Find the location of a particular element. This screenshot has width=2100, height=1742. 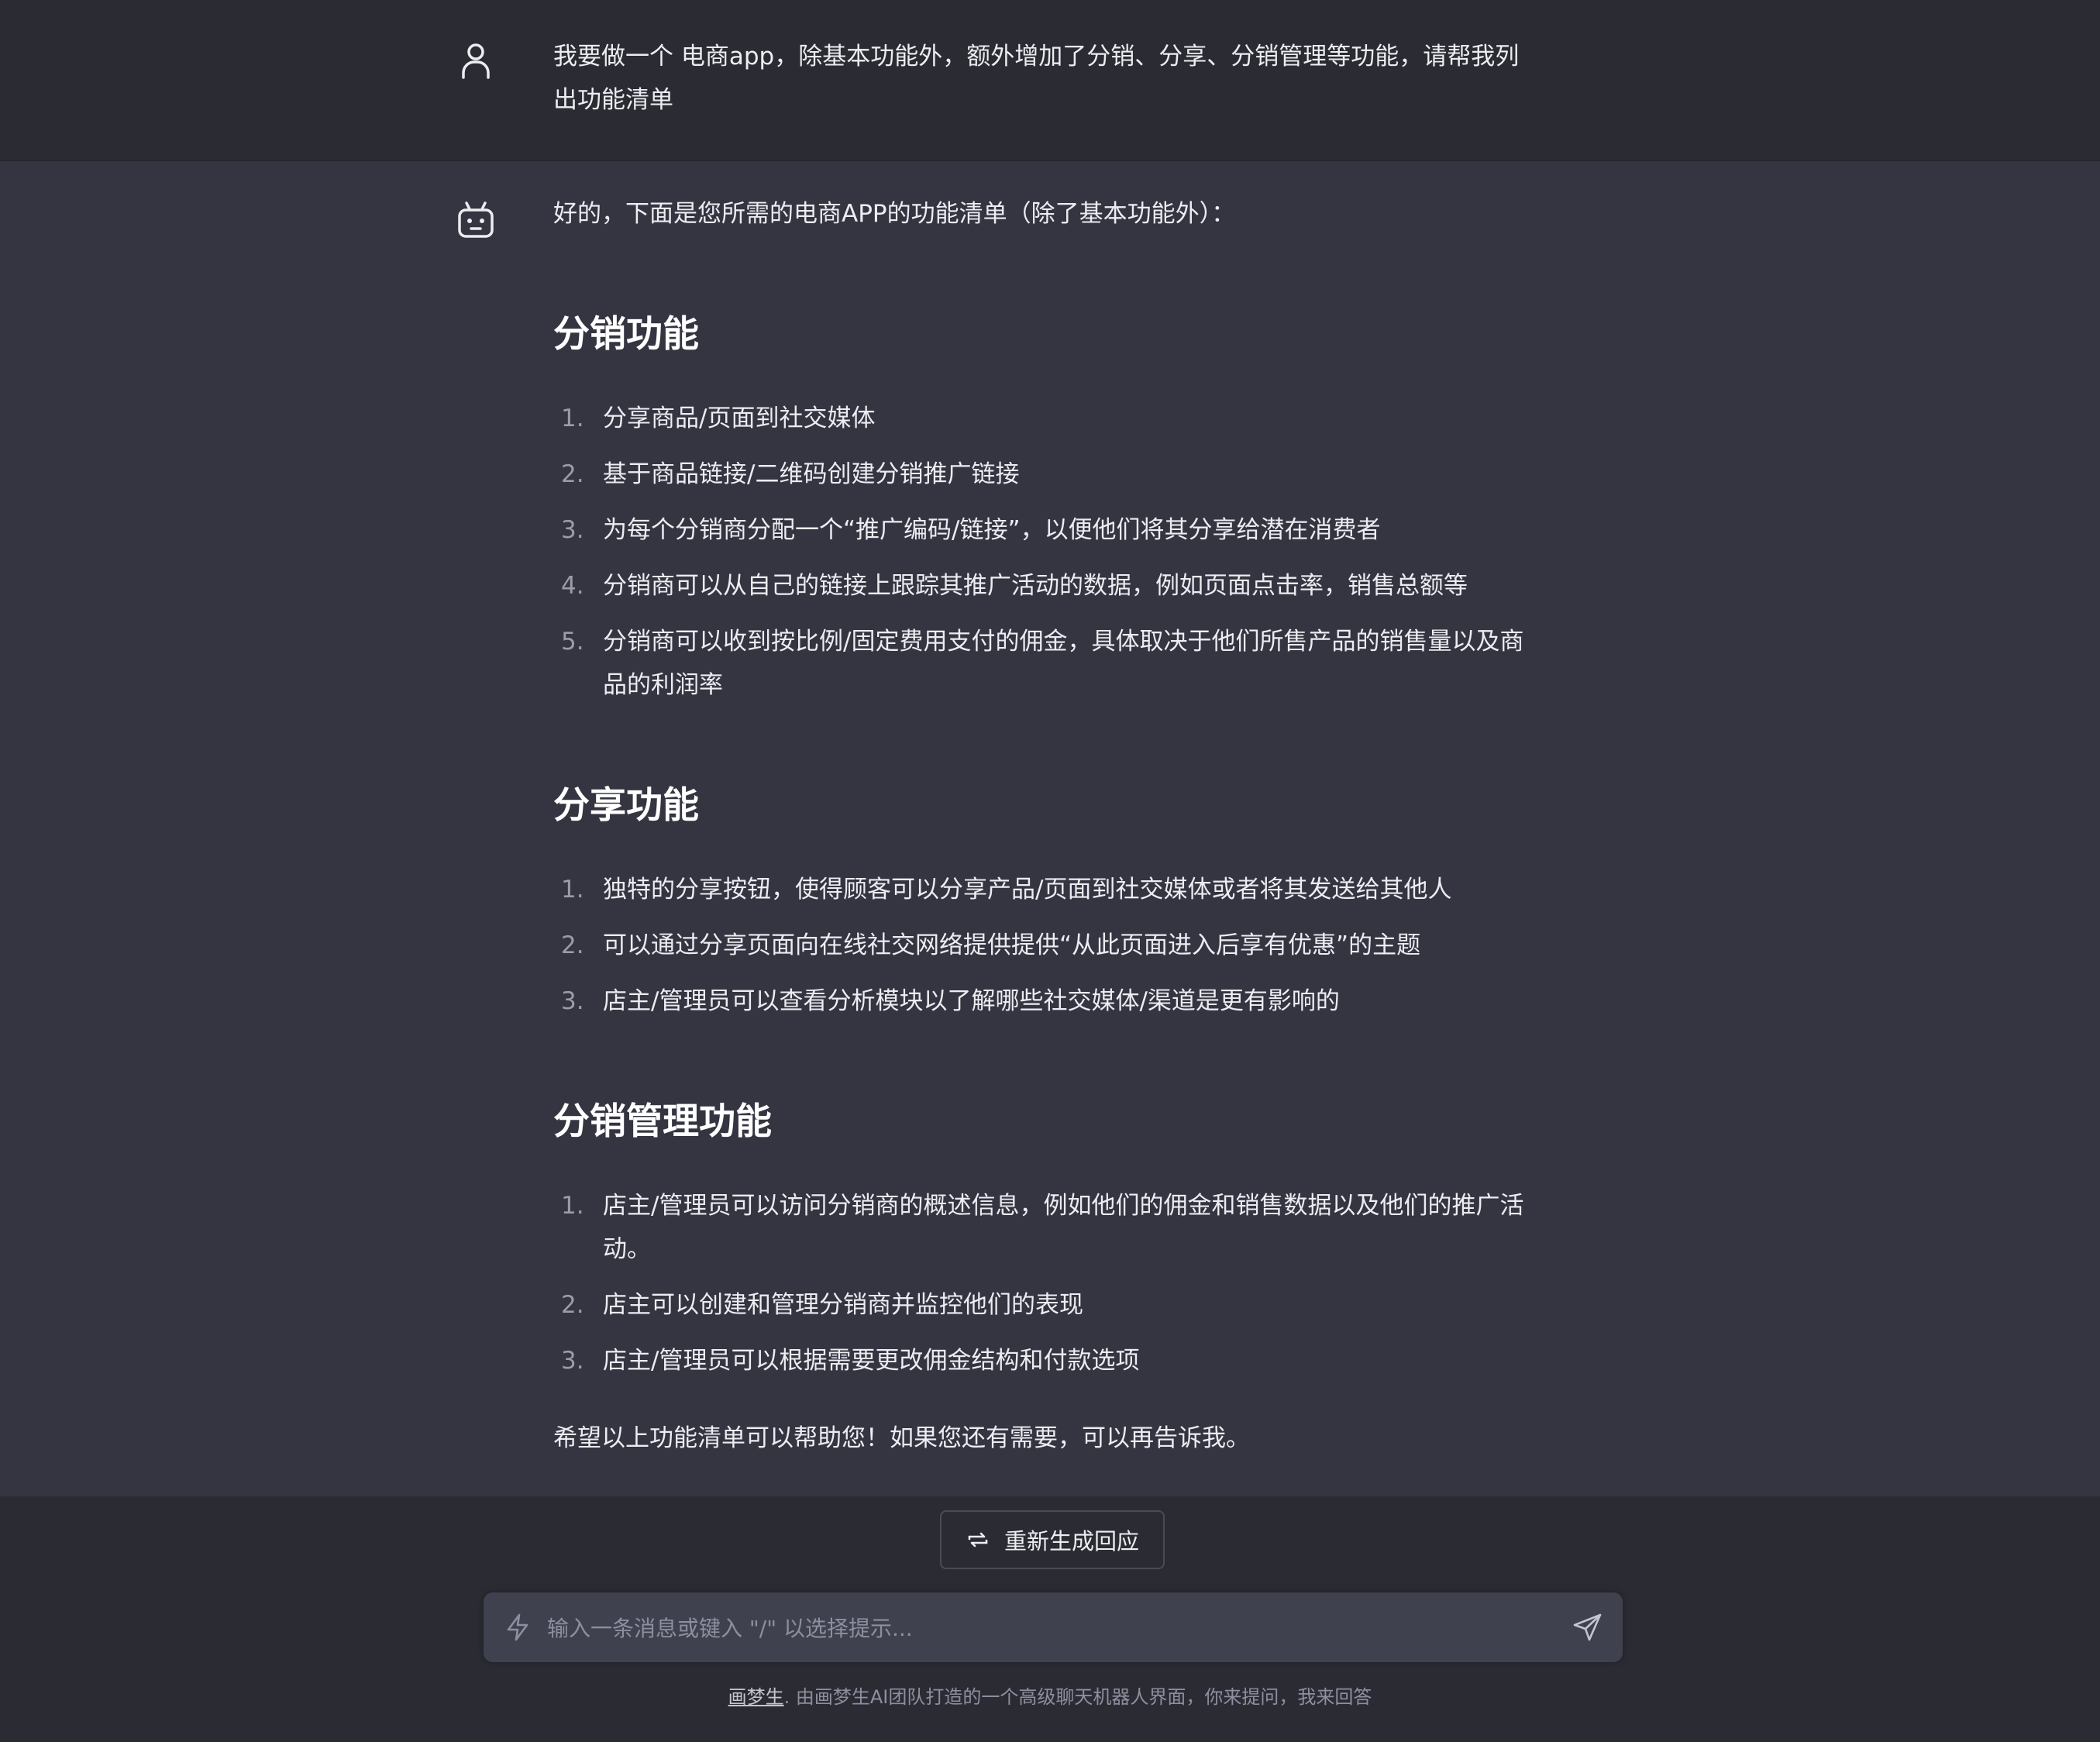

list-item-text: 可以通过分享页面向在线社交网络提供提供“从此页面进入后享有优惠”的主题 is located at coordinates (1012, 945).